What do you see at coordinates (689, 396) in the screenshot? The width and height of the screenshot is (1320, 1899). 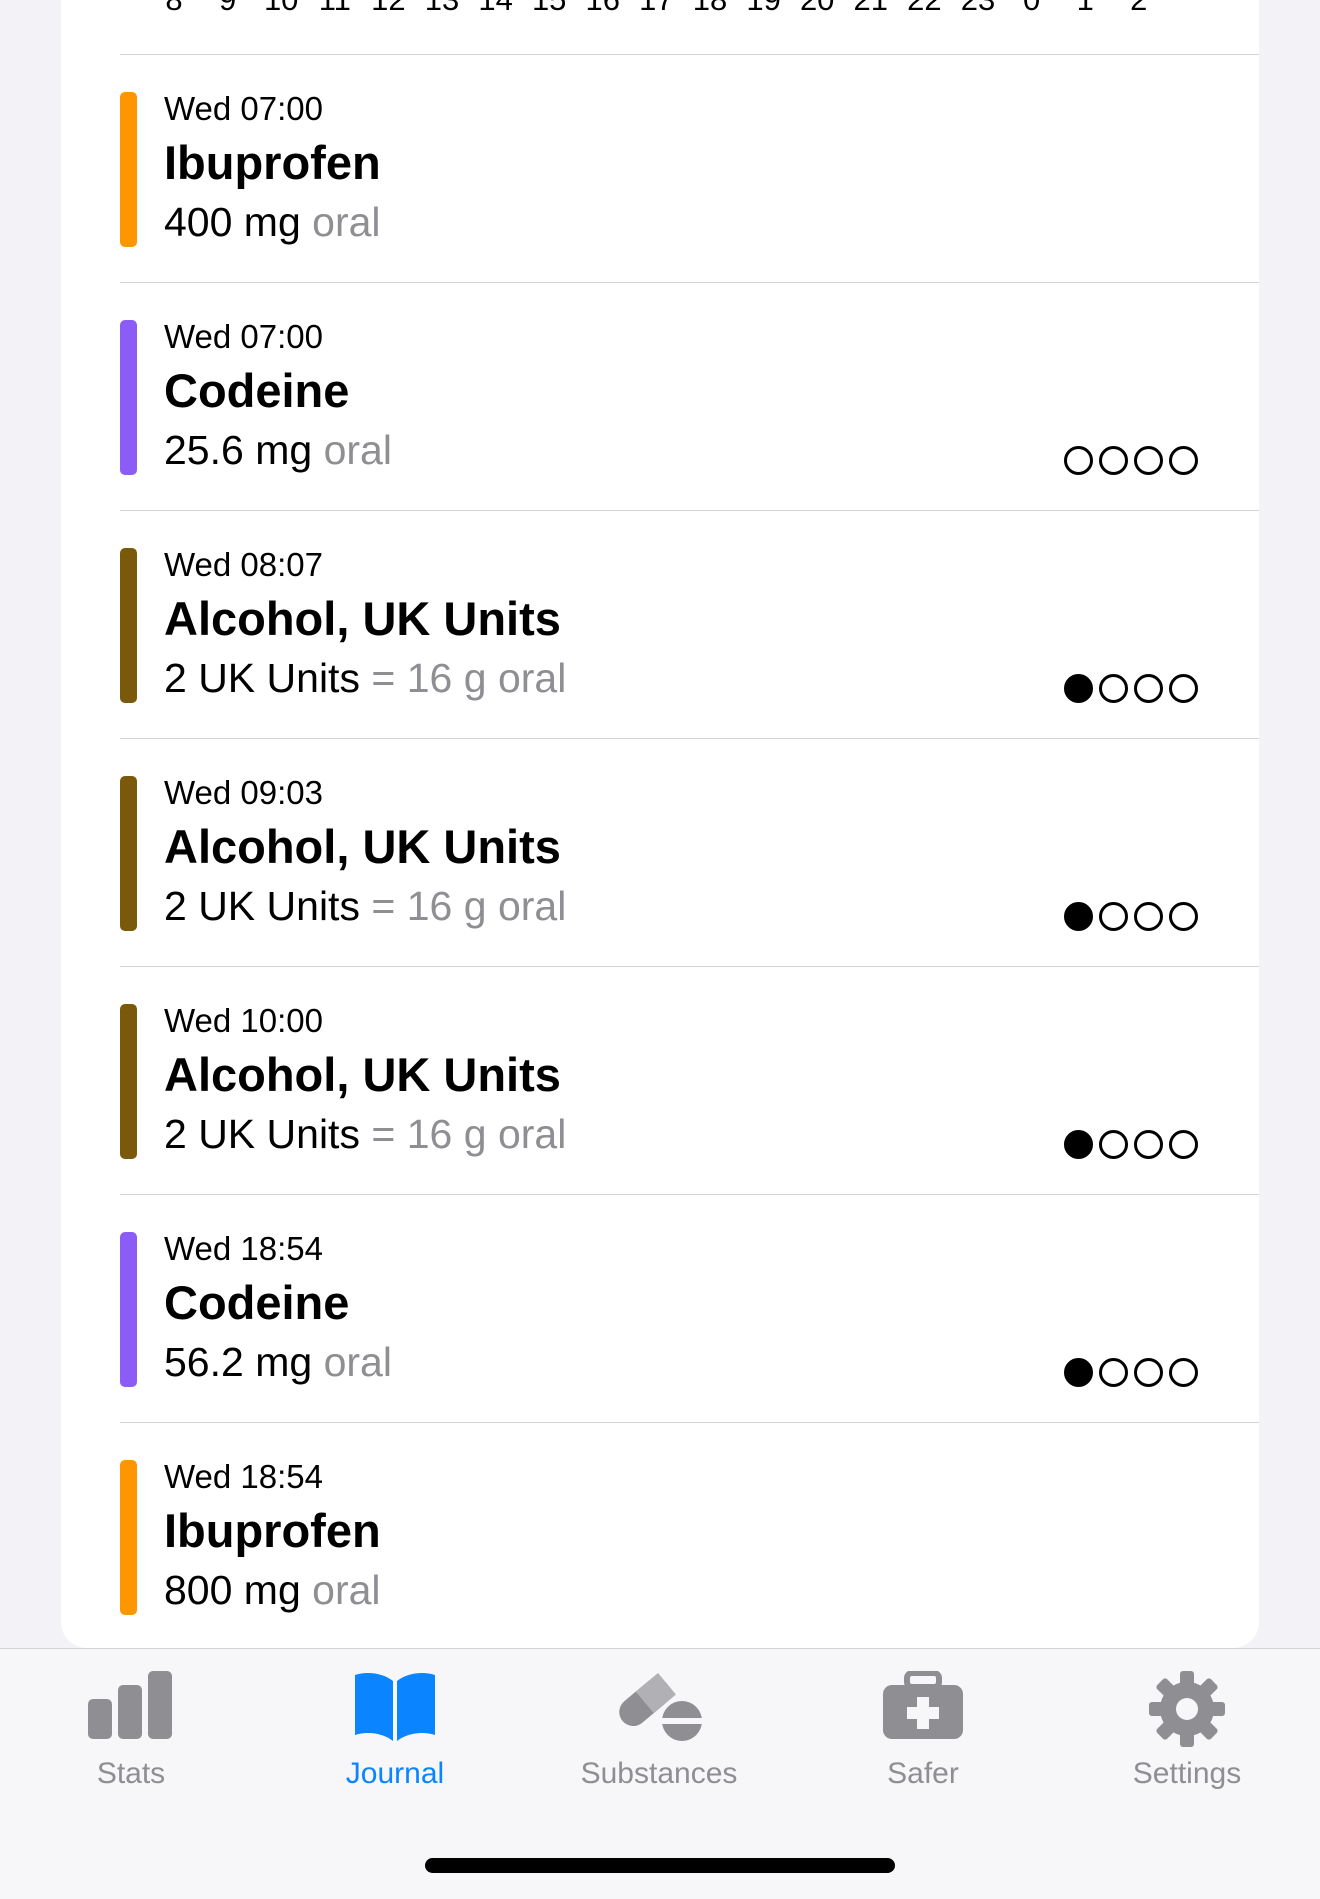 I see `ingestion-row: Wed 07:00 Codeine 25.6 mg oral` at bounding box center [689, 396].